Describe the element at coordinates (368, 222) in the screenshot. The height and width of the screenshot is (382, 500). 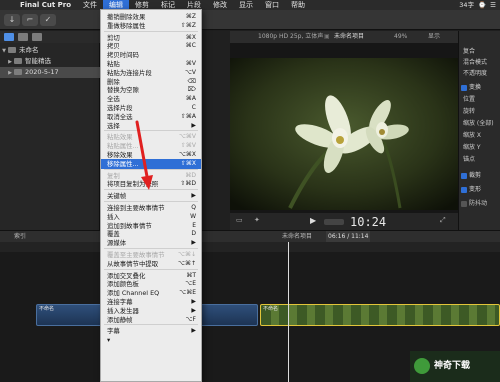
I see `timecode-display: 10:24` at that location.